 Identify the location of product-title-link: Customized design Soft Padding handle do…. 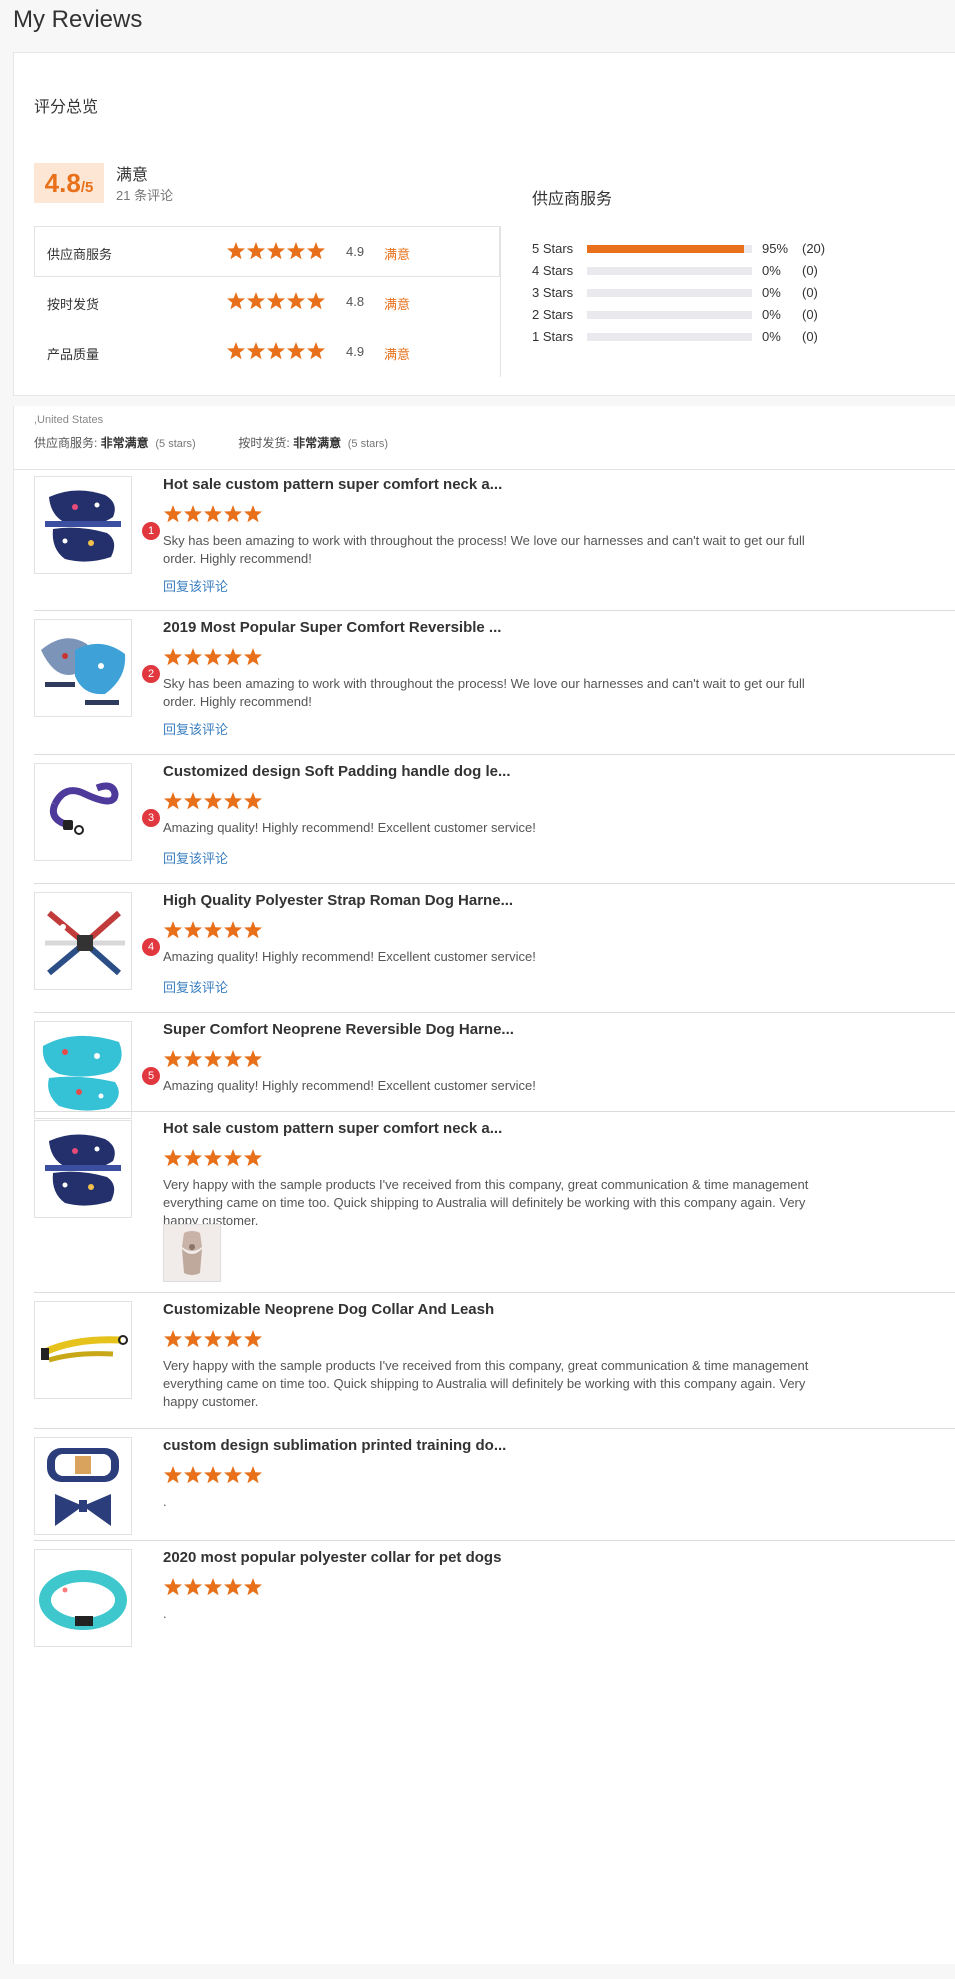
(337, 771).